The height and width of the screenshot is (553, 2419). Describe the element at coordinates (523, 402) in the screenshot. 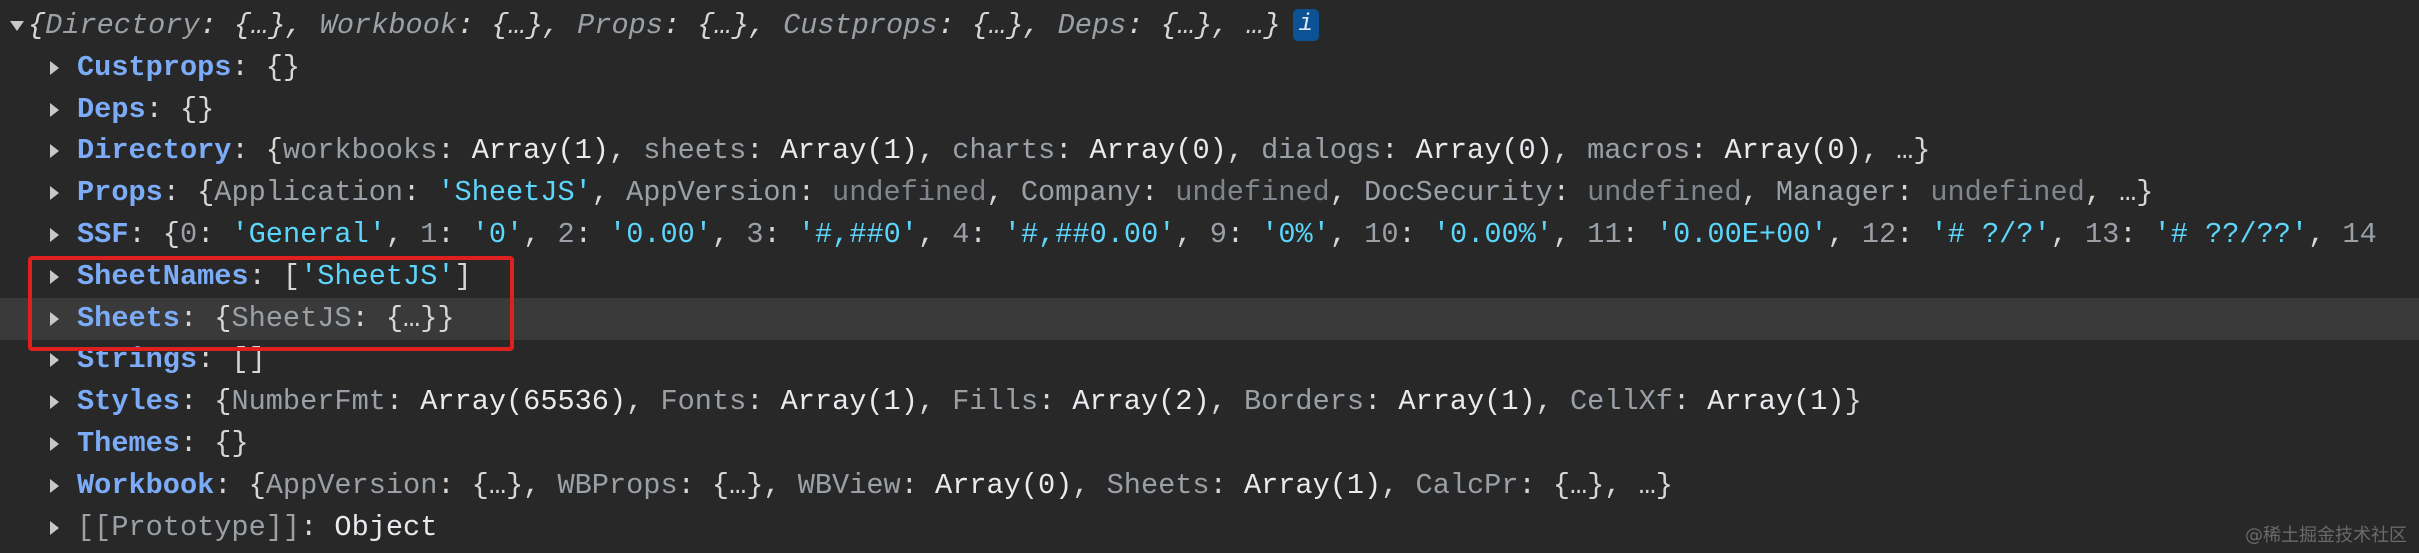

I see `value-token: Array(65536)` at that location.